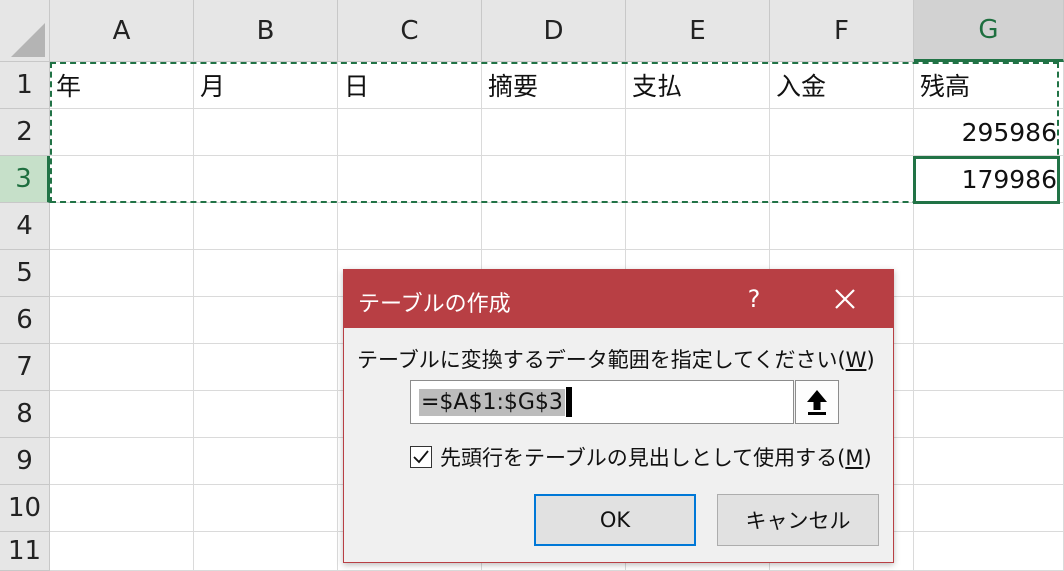  What do you see at coordinates (266, 320) in the screenshot?
I see `cell-b6` at bounding box center [266, 320].